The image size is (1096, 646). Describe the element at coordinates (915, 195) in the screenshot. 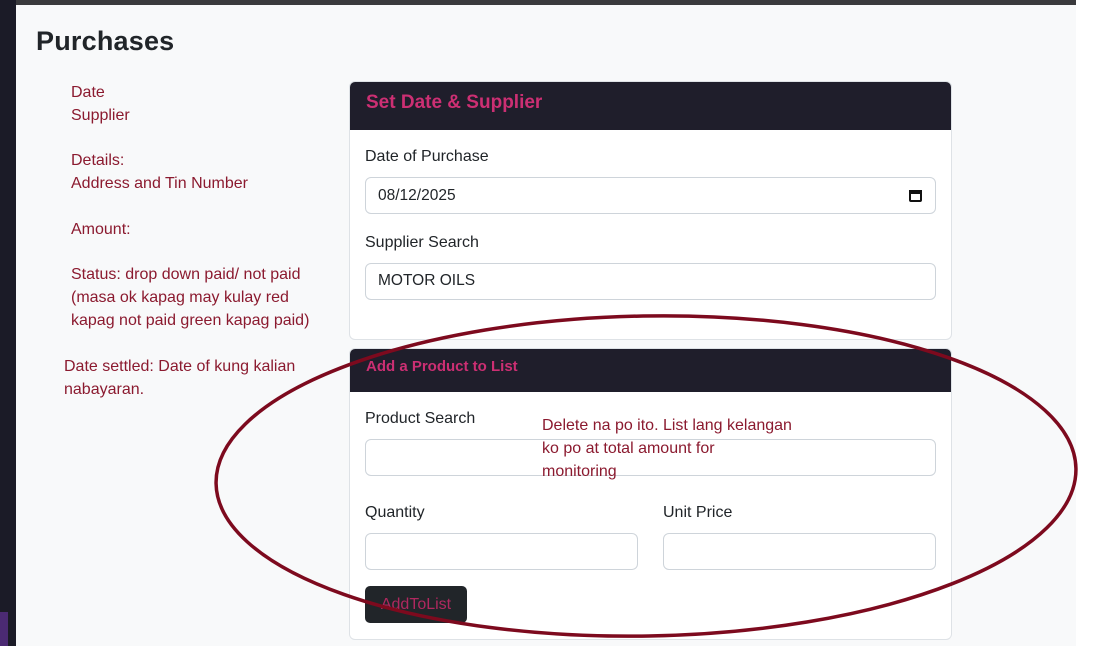

I see `calendar-icon` at that location.